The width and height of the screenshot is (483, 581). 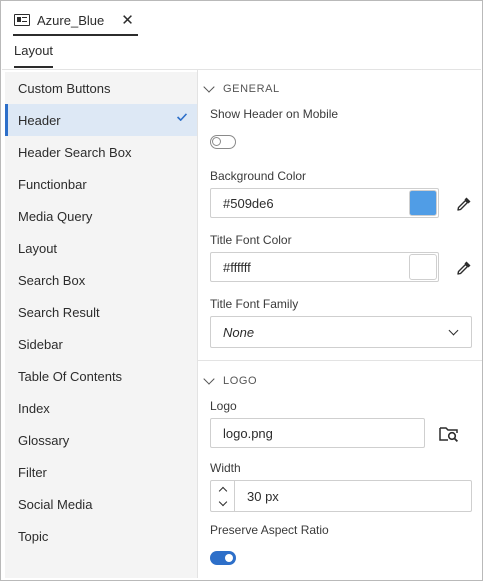 What do you see at coordinates (341, 496) in the screenshot?
I see `width-stepper: 30 px` at bounding box center [341, 496].